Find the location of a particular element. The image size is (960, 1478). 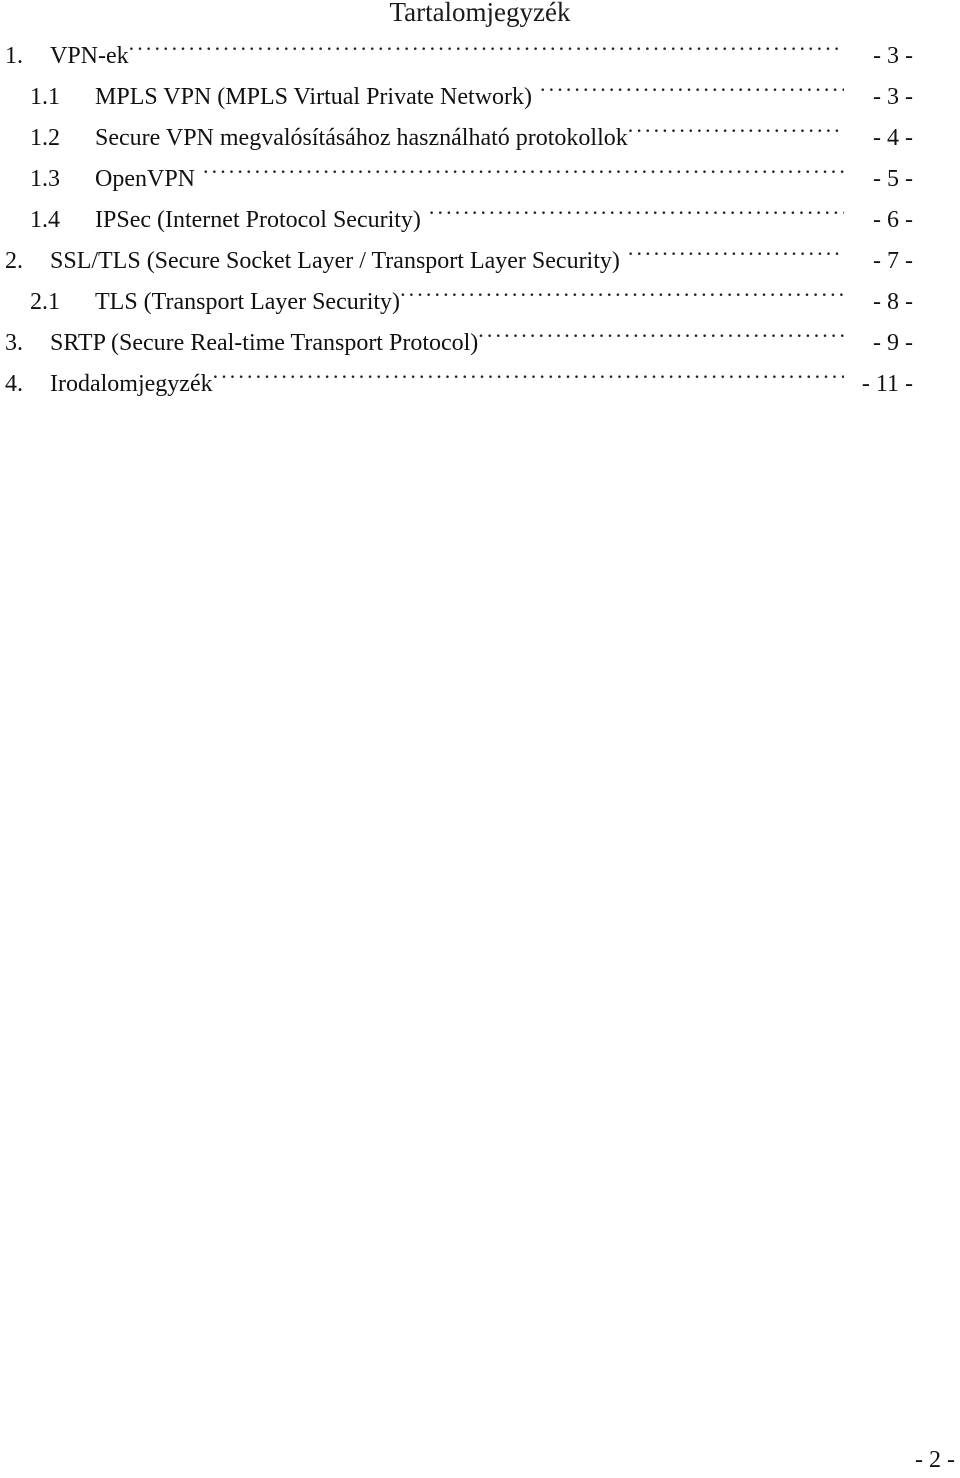

toc-entry-page-number: - 9 - is located at coordinates (893, 343).